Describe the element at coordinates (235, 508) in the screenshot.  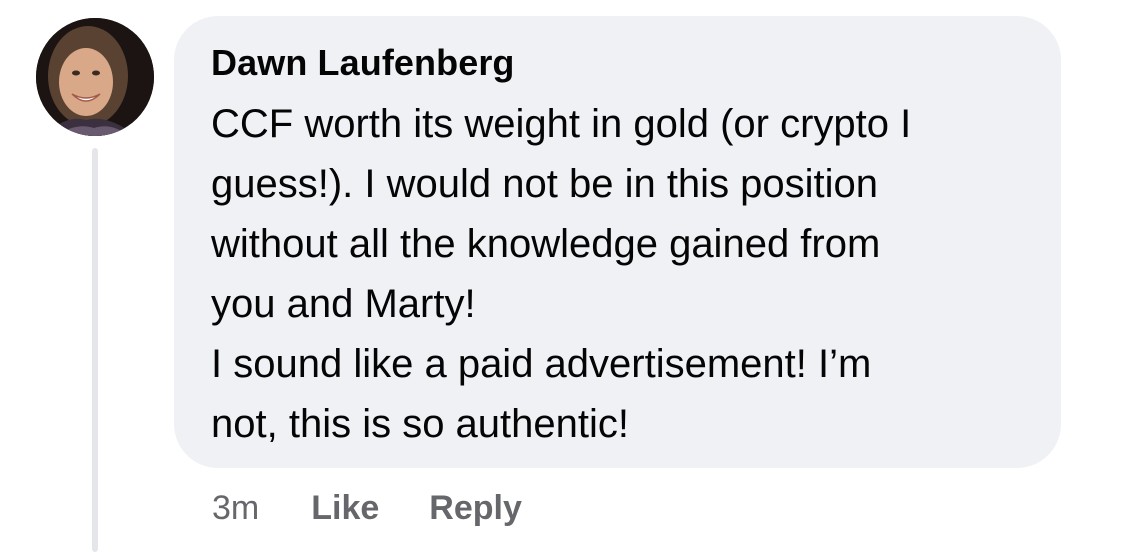
I see `comment-timestamp: 3m` at that location.